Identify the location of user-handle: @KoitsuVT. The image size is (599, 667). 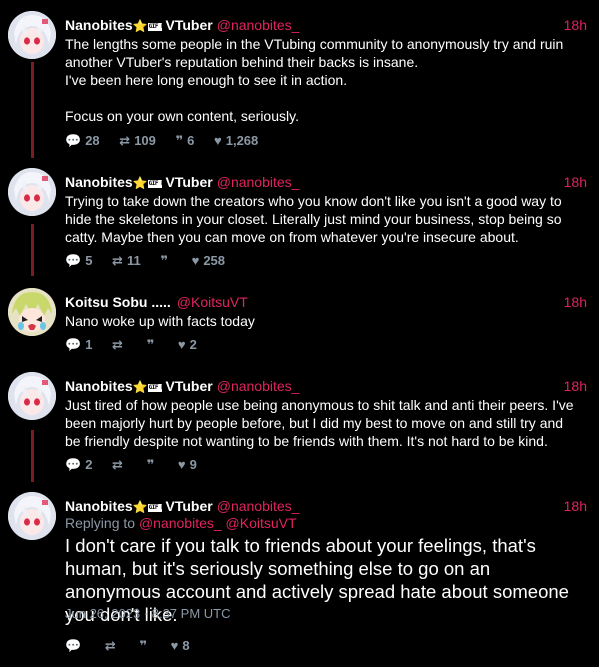
(212, 302).